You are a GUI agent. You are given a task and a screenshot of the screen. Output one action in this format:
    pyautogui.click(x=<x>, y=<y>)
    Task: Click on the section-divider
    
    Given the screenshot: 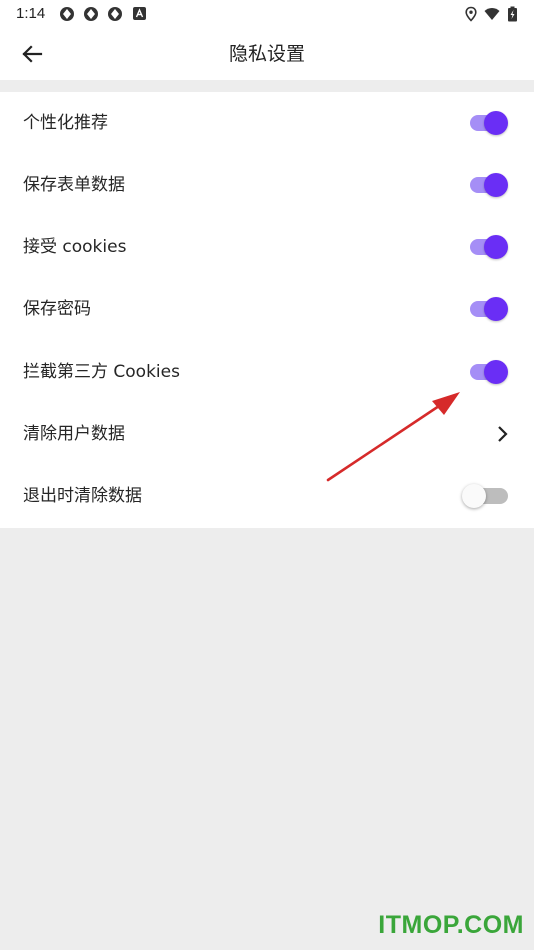 What is the action you would take?
    pyautogui.click(x=267, y=86)
    